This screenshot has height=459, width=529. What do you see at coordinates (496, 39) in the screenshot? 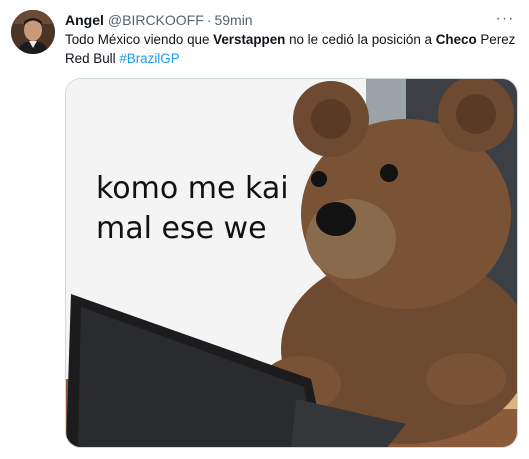
I see `tweet-text-part: Perez` at bounding box center [496, 39].